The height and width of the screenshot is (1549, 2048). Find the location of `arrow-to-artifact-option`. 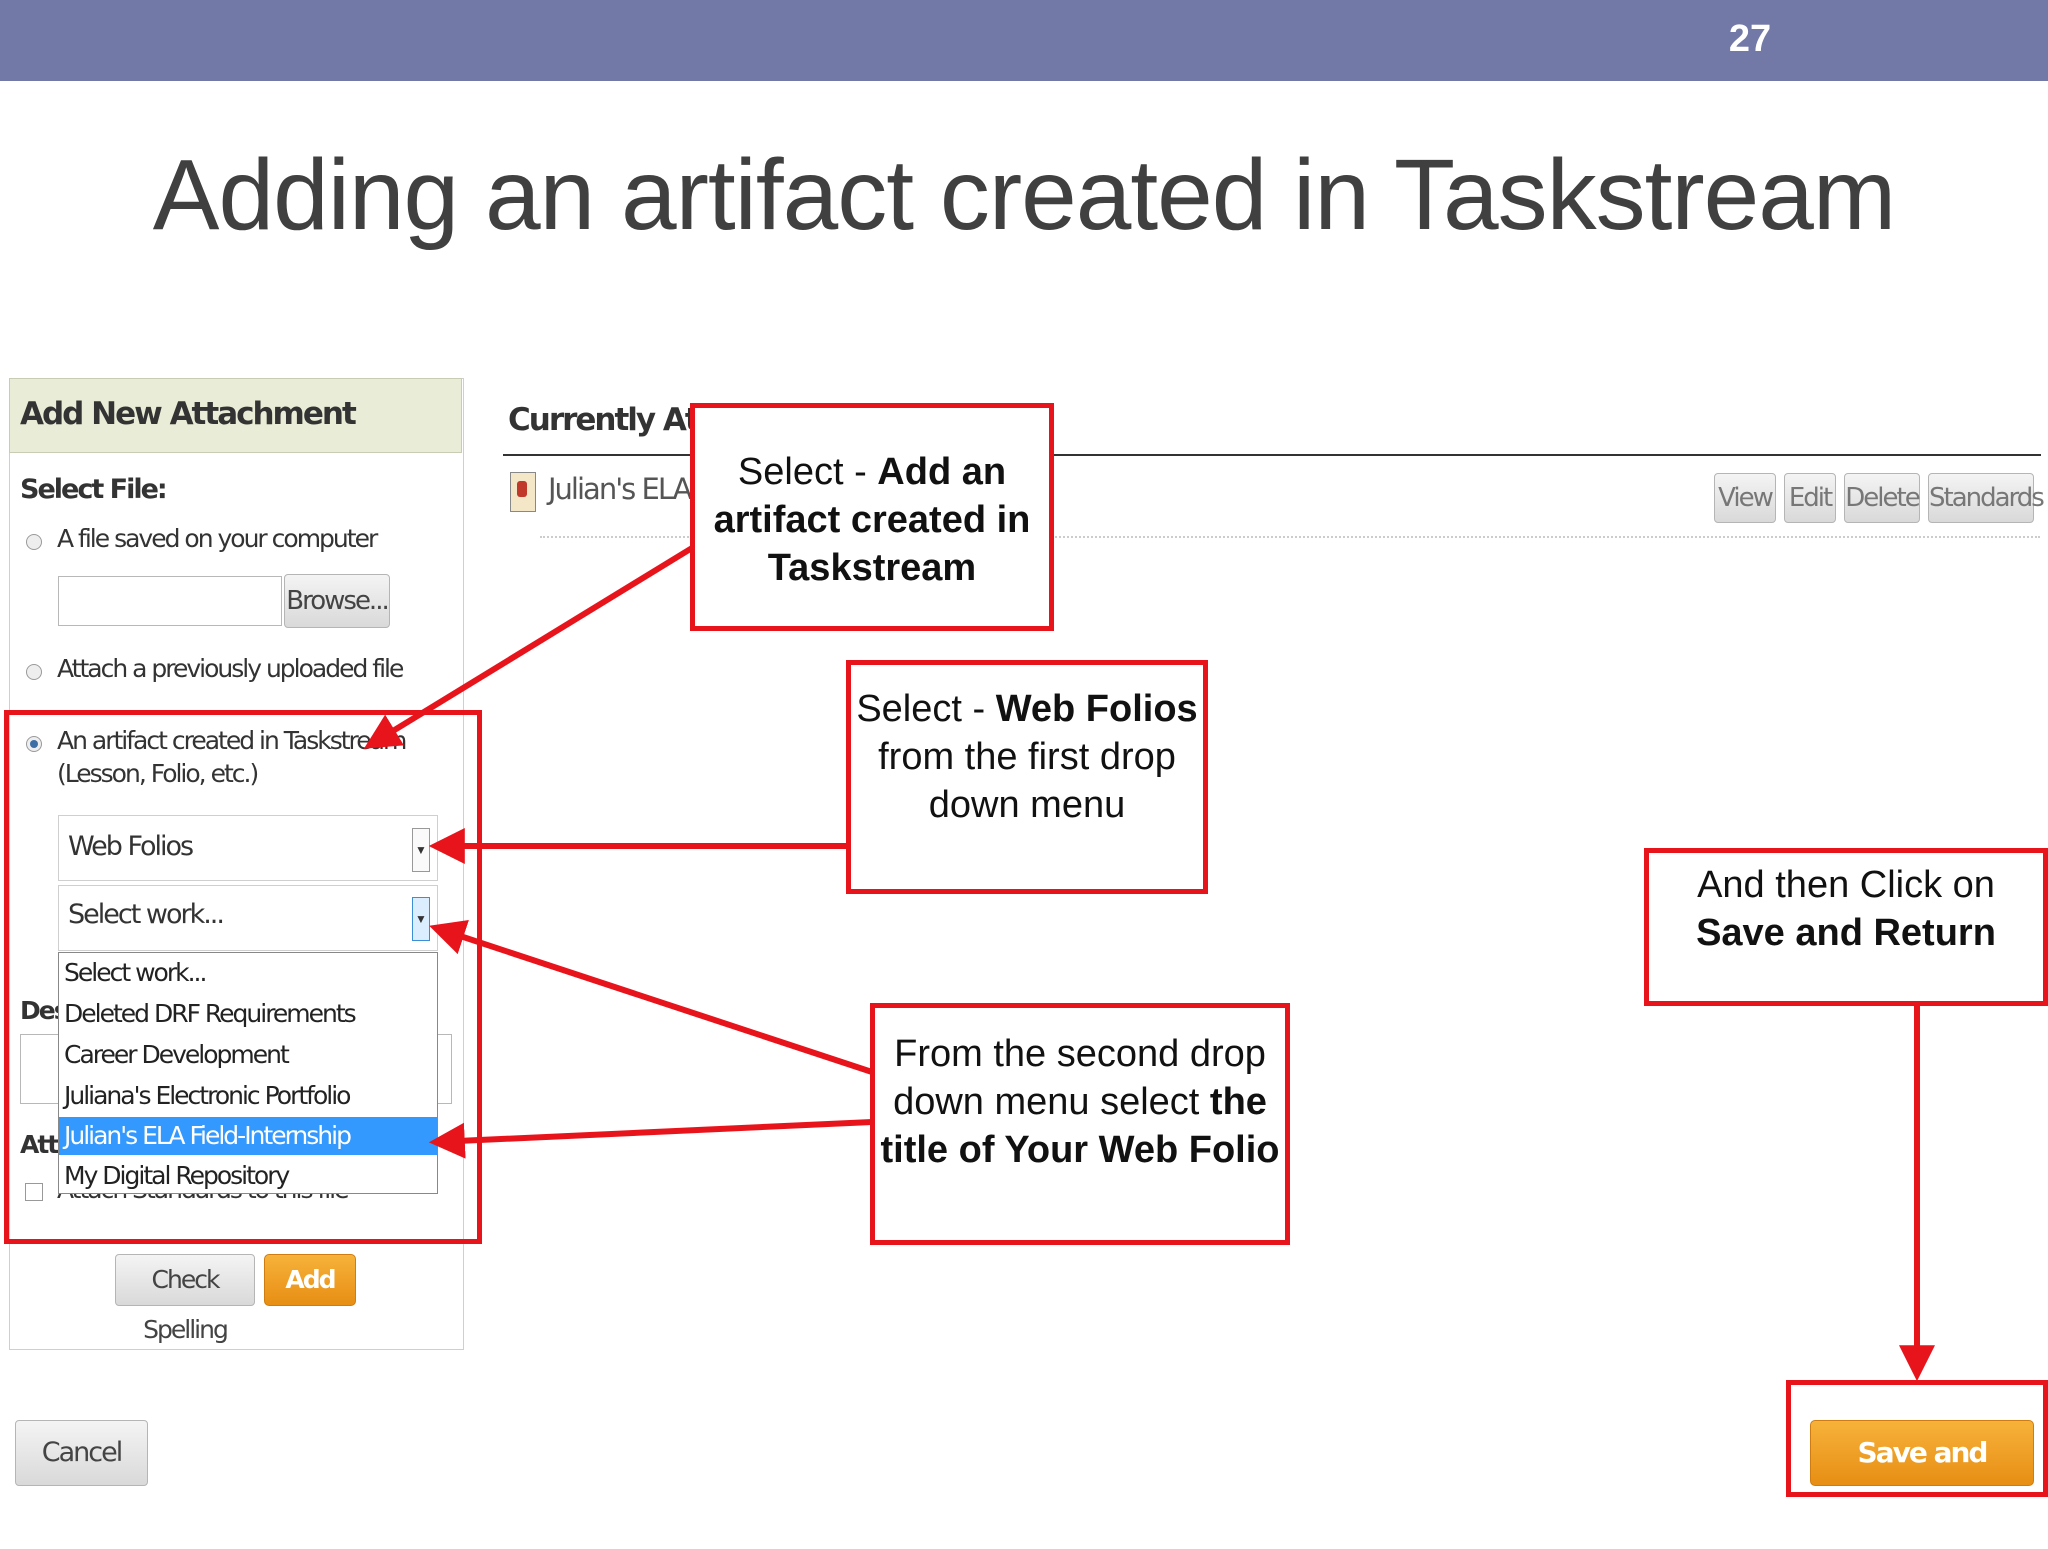

arrow-to-artifact-option is located at coordinates (528, 647).